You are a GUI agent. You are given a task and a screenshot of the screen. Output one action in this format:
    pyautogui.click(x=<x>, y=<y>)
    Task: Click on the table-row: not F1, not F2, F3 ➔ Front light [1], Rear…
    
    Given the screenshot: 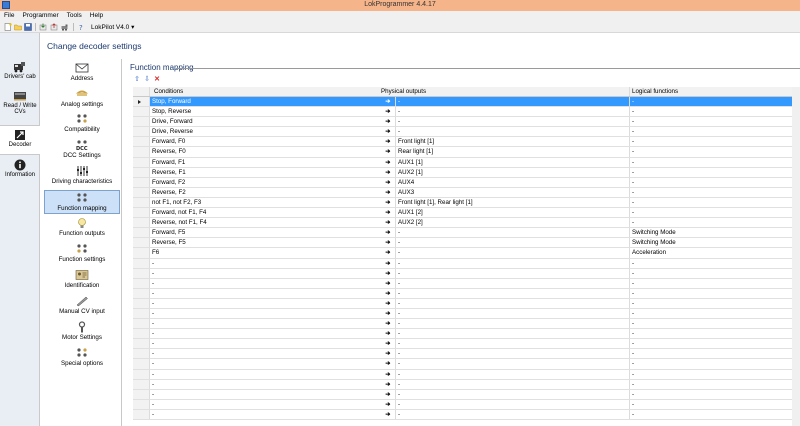 What is the action you would take?
    pyautogui.click(x=466, y=203)
    